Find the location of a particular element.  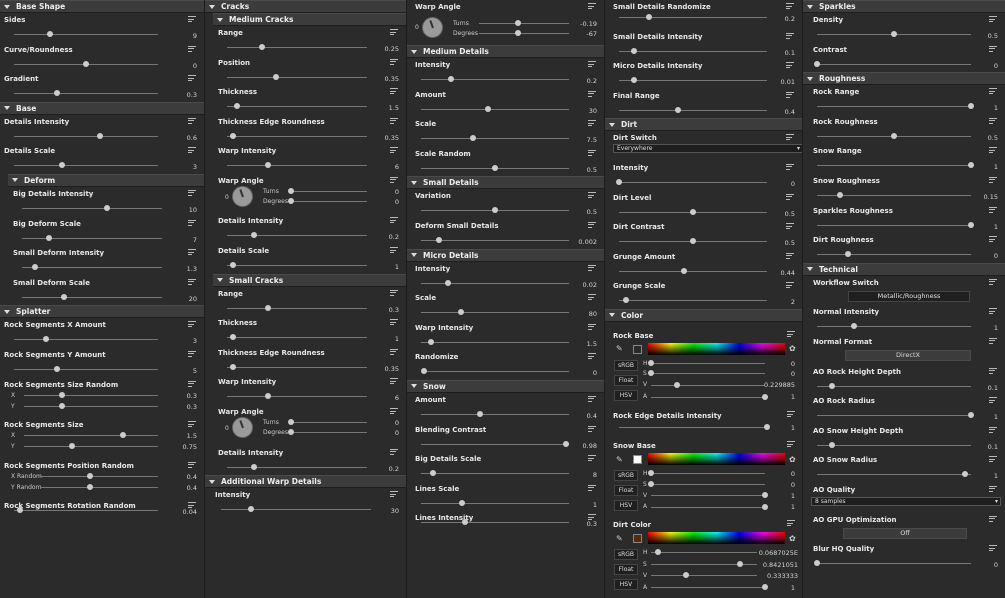

angle-dial is located at coordinates (242, 428).